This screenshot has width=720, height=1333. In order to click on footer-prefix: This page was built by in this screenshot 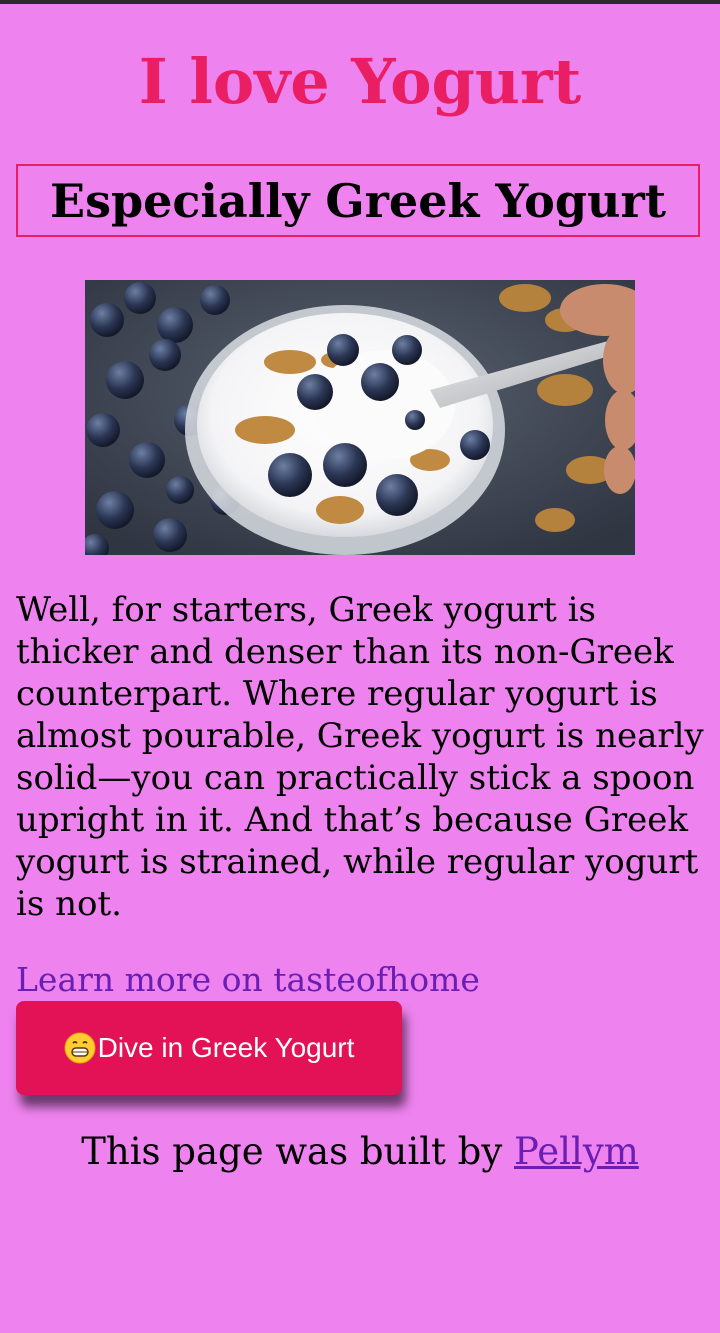, I will do `click(298, 1151)`.